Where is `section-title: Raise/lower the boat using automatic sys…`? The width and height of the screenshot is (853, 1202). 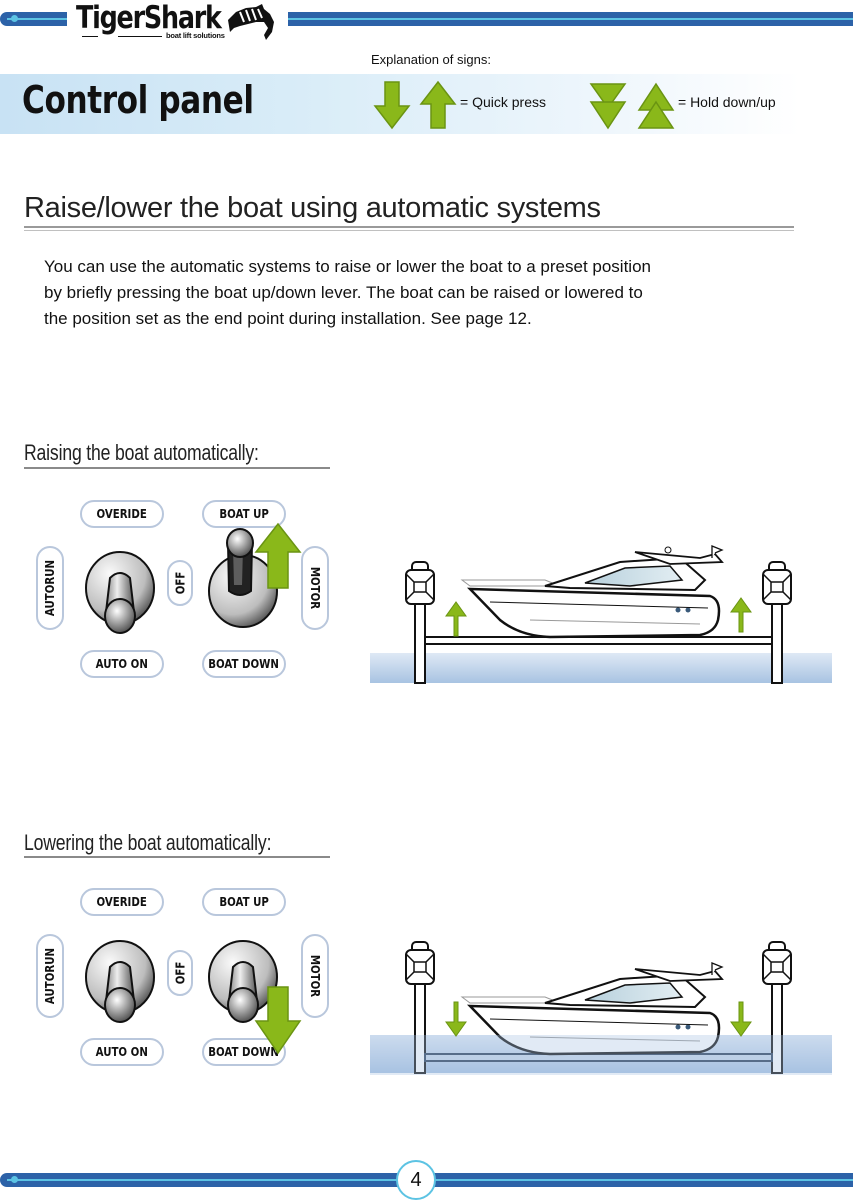 section-title: Raise/lower the boat using automatic sys… is located at coordinates (312, 208).